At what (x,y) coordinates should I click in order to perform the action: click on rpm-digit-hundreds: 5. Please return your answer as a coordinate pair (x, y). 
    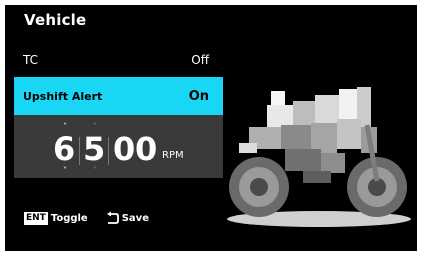
    Looking at the image, I should click on (94, 149).